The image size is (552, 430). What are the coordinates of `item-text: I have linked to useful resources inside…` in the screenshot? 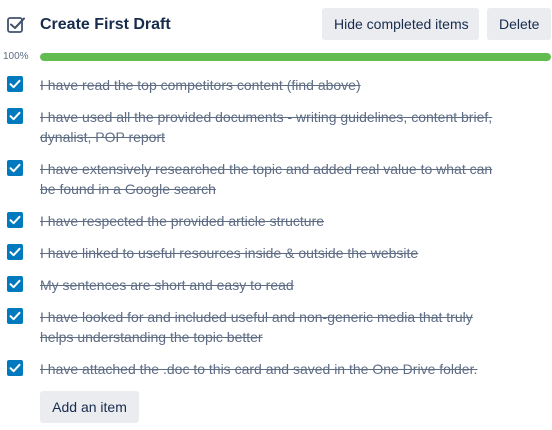 It's located at (275, 253).